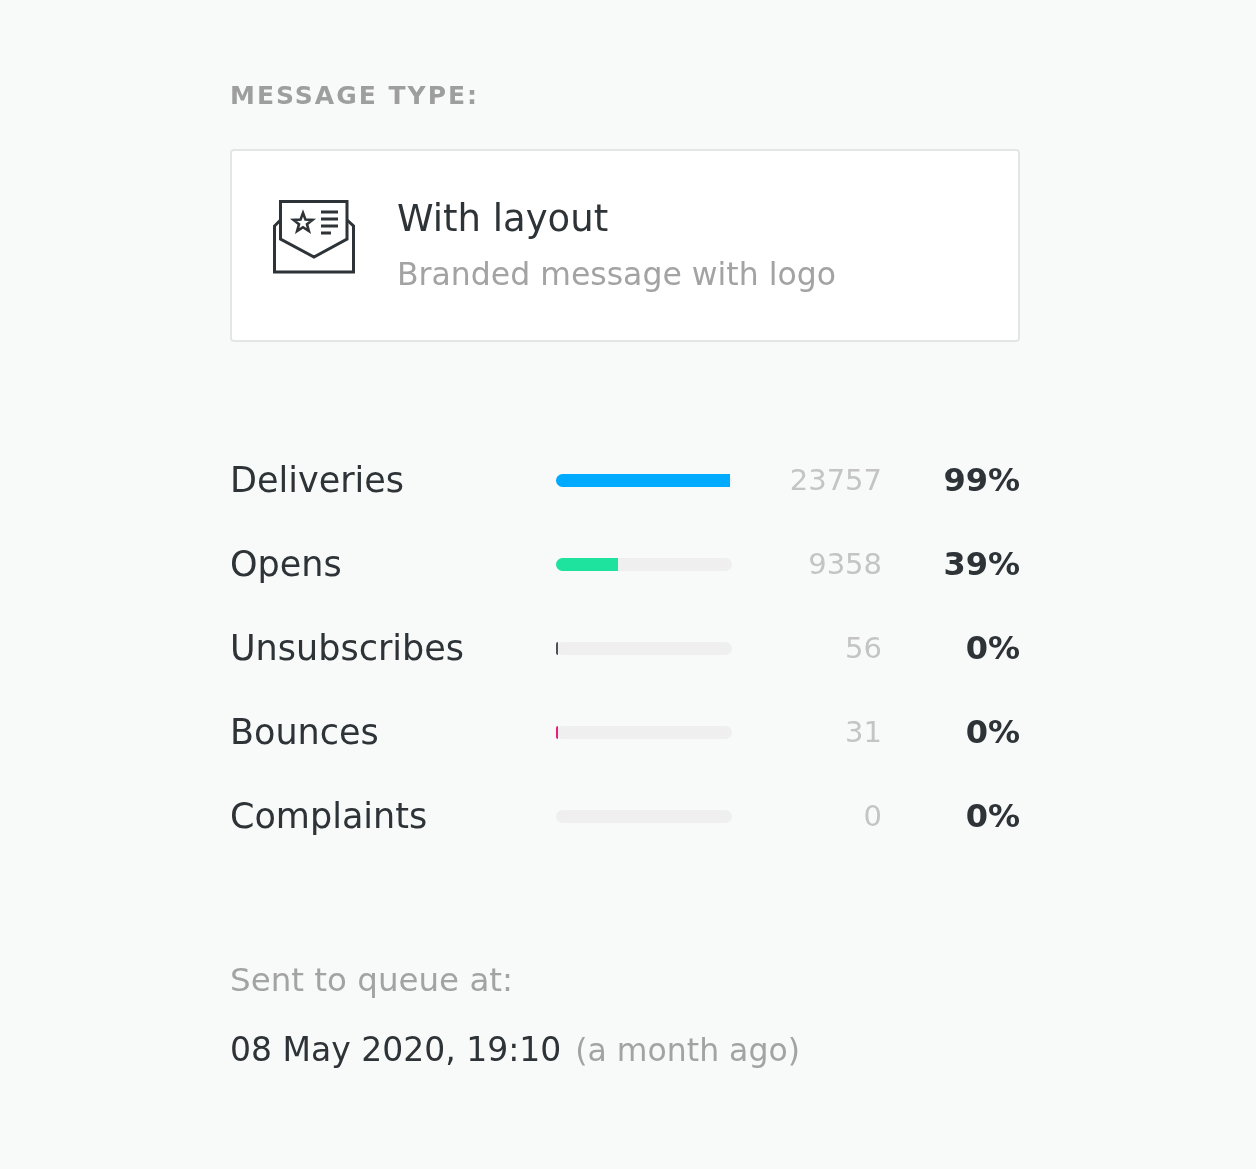  Describe the element at coordinates (355, 96) in the screenshot. I see `section-heading: MESSAGE TYPE:` at that location.